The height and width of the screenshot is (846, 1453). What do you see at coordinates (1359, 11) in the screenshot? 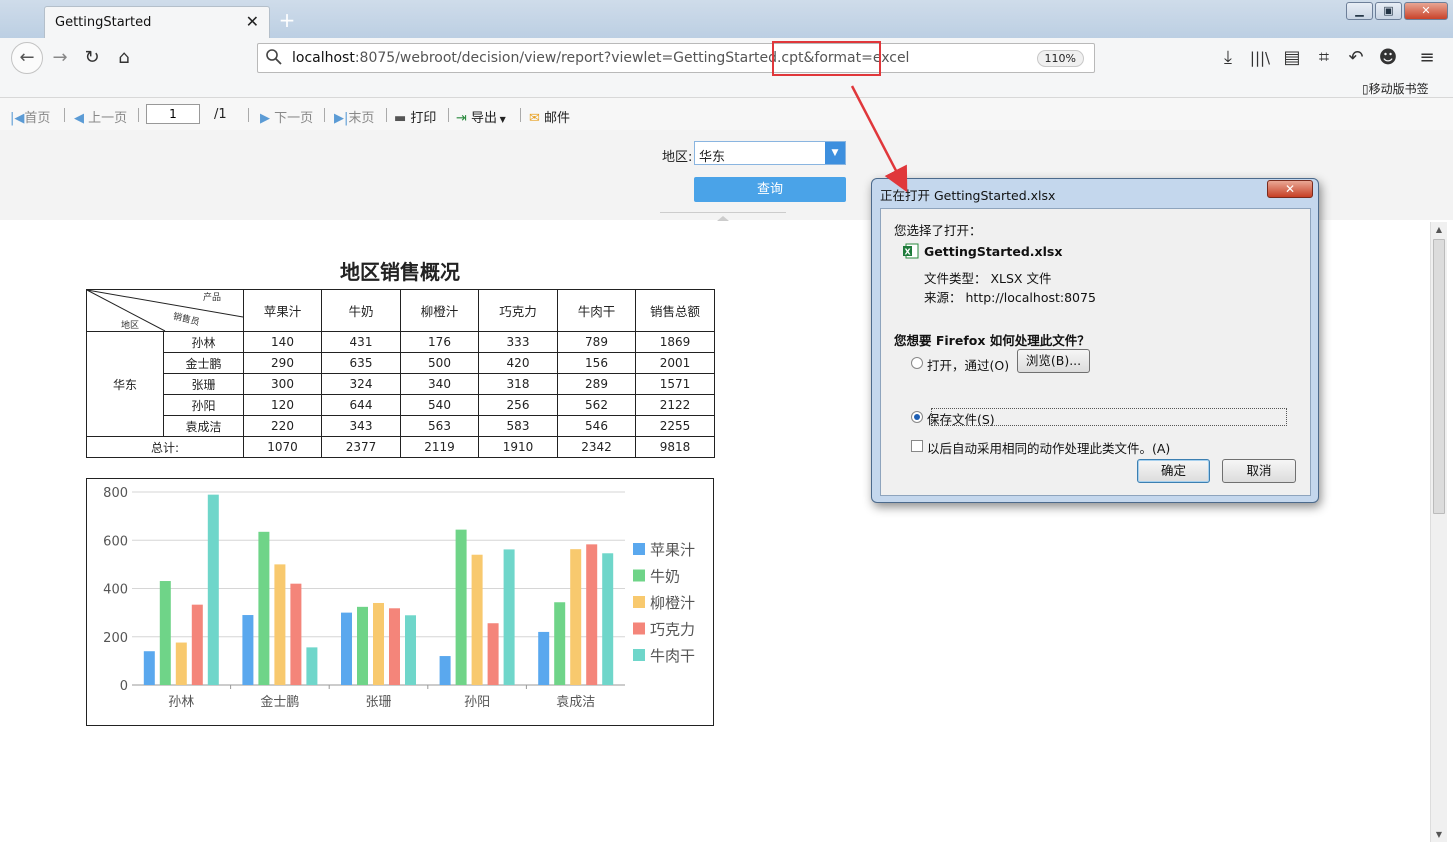
I see `minimize-icon: ▁` at bounding box center [1359, 11].